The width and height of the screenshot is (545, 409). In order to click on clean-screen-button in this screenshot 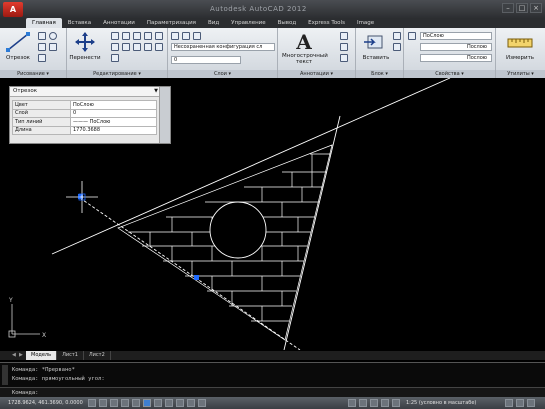, I will do `click(531, 403)`.